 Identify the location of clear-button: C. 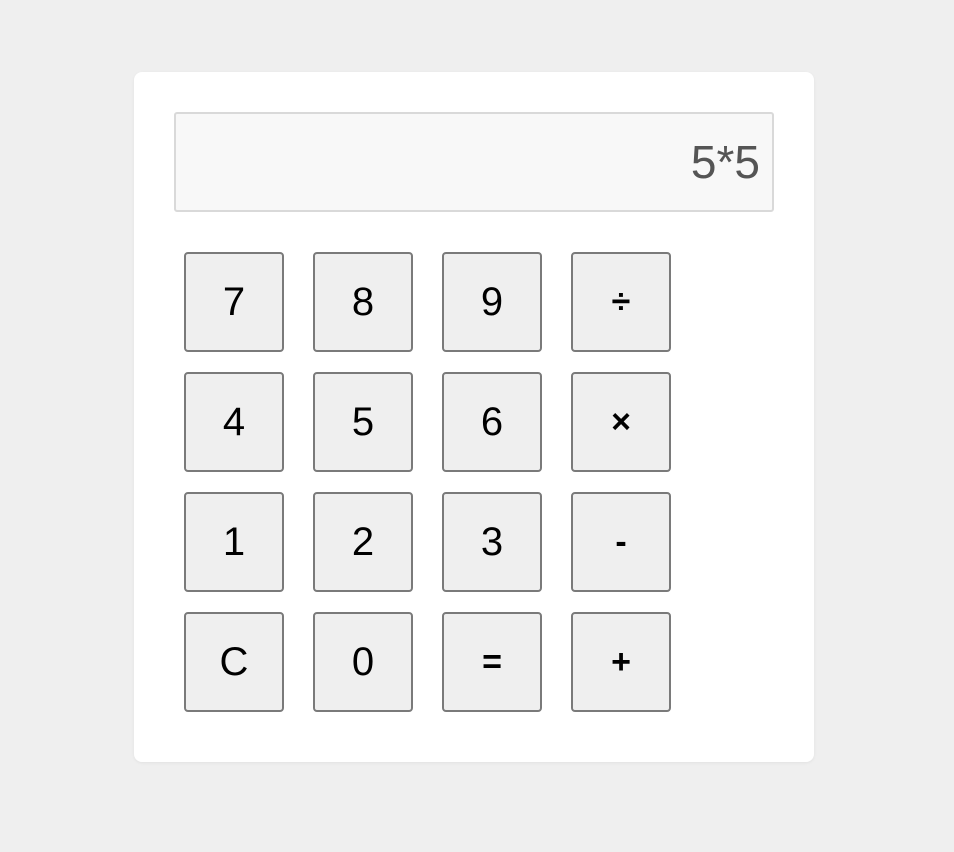
(234, 662).